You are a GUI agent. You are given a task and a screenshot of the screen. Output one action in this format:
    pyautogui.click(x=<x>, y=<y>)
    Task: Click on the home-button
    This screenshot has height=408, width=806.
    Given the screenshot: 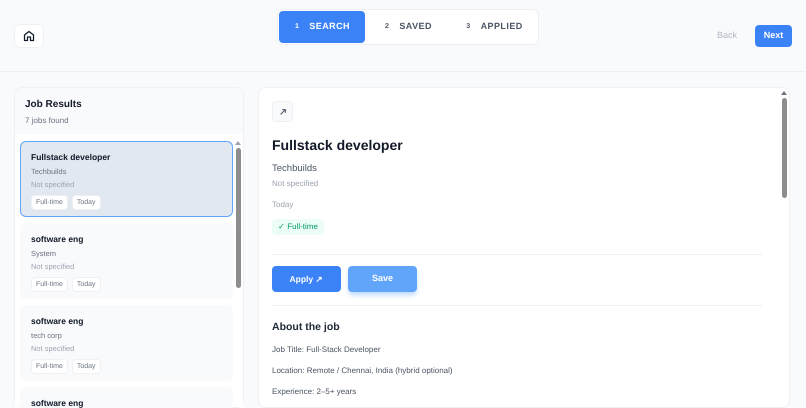 What is the action you would take?
    pyautogui.click(x=29, y=36)
    